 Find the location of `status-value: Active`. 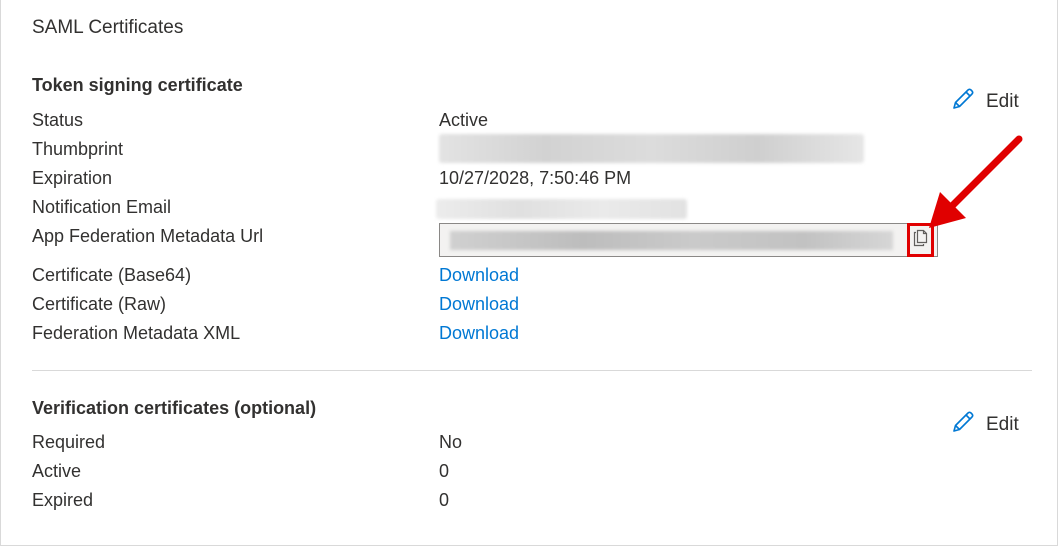

status-value: Active is located at coordinates (464, 120).